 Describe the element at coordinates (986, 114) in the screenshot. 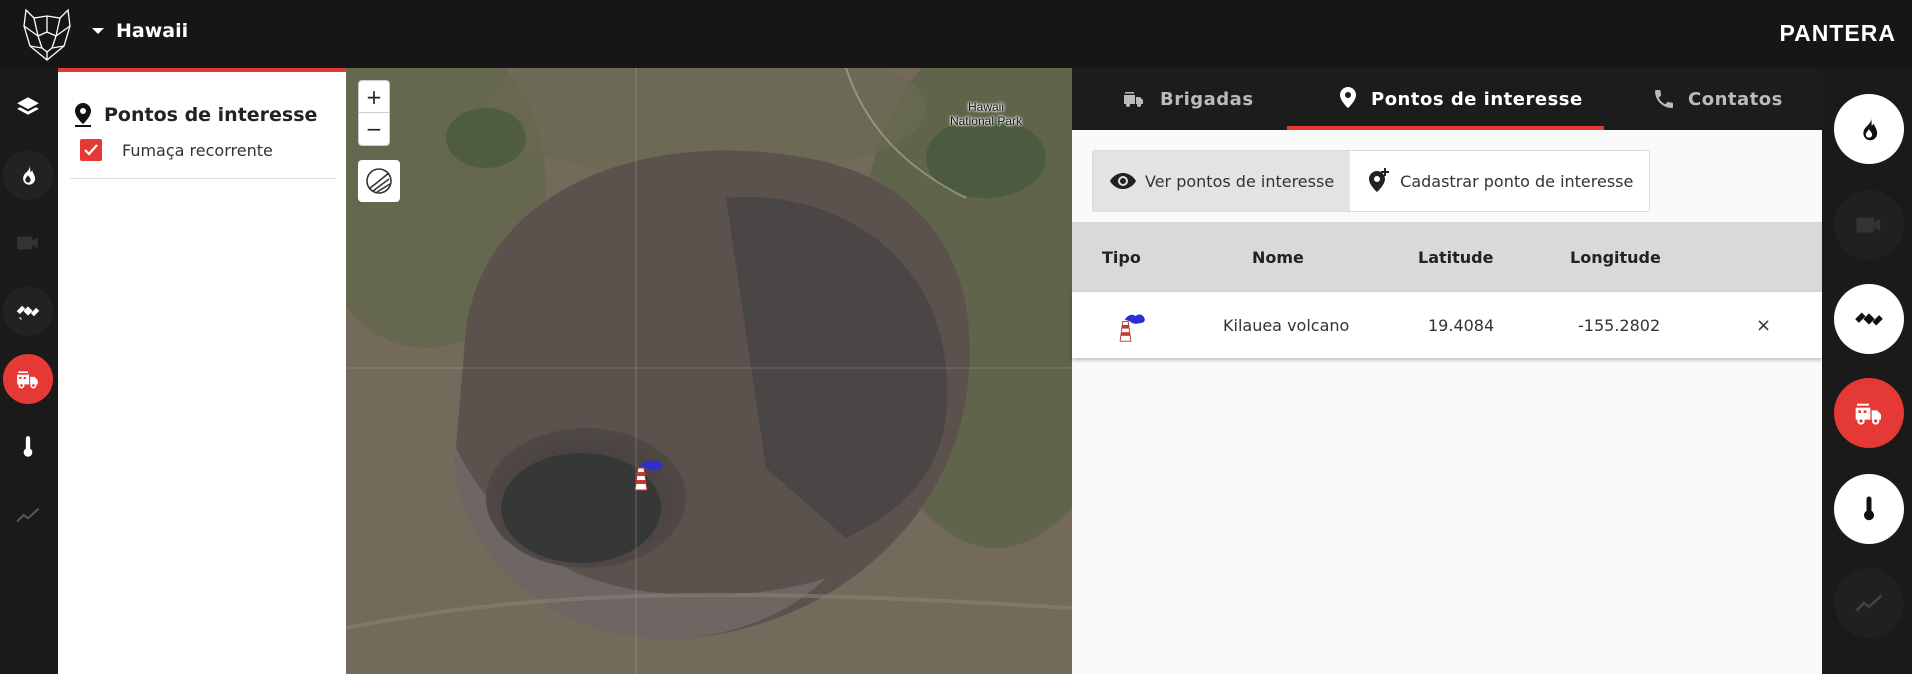

I see `park-label: Hawaii National Park` at that location.